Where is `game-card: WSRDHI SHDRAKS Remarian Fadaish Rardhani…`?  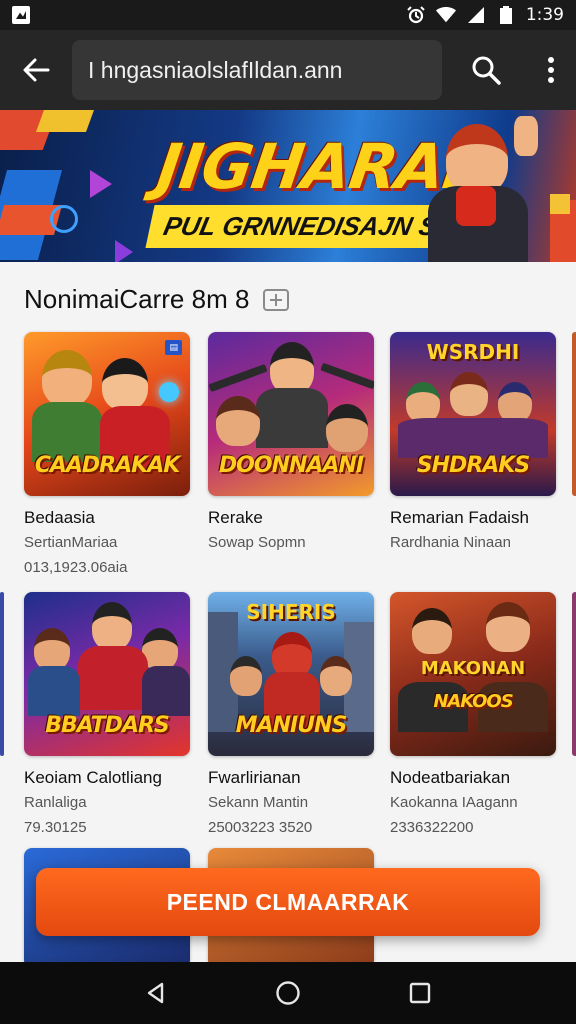
game-card: WSRDHI SHDRAKS Remarian Fadaish Rardhani… is located at coordinates (474, 445).